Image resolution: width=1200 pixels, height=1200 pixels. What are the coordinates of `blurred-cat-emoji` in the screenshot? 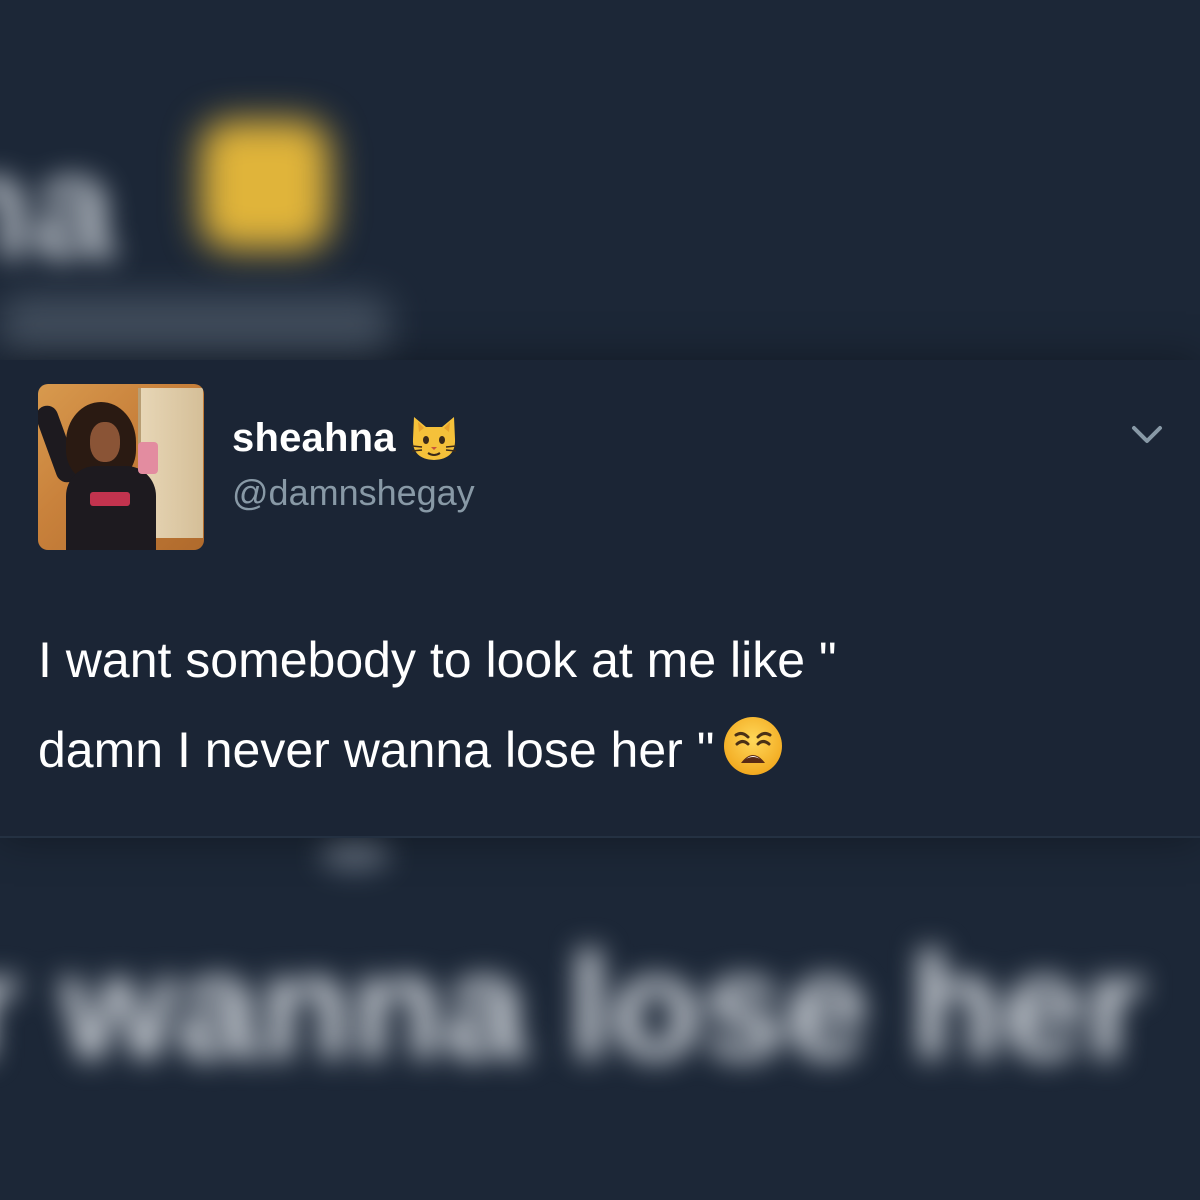 It's located at (265, 185).